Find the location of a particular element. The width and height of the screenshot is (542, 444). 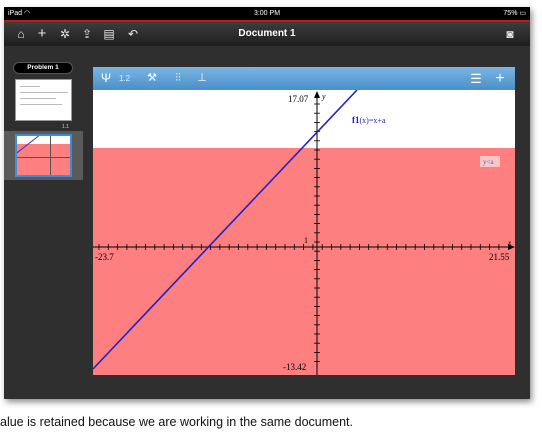

y-min-label: -13.42 is located at coordinates (294, 367).